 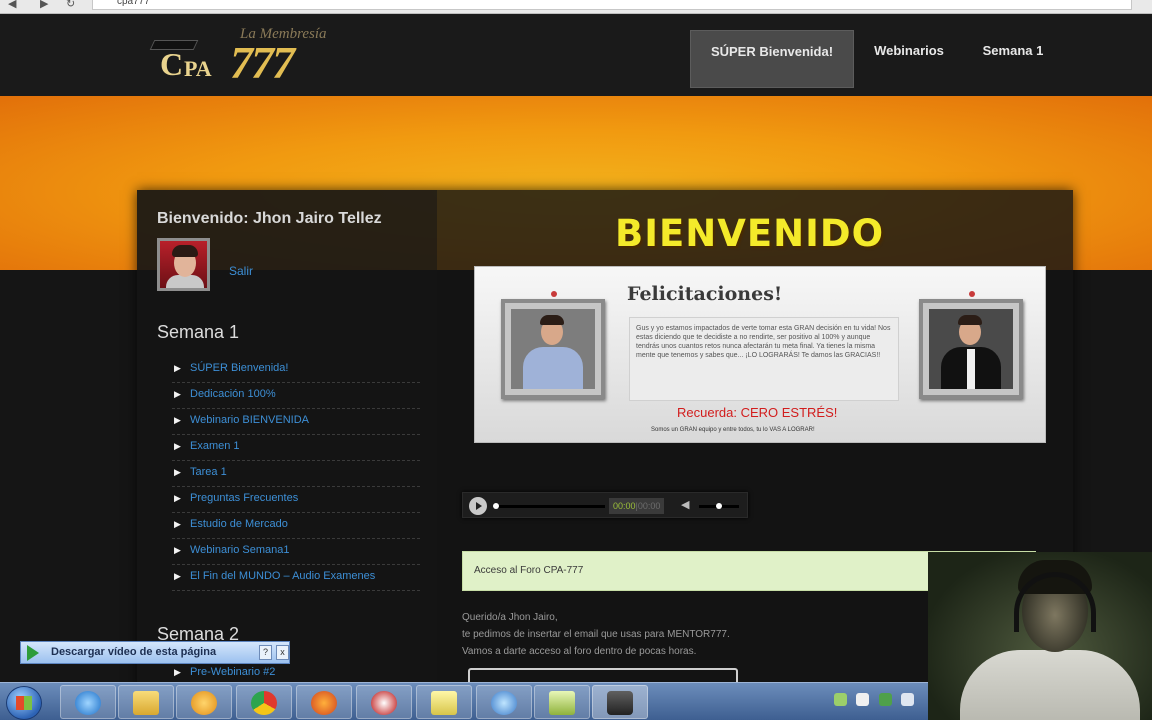 What do you see at coordinates (750, 233) in the screenshot?
I see `page-title: BIENVENIDO` at bounding box center [750, 233].